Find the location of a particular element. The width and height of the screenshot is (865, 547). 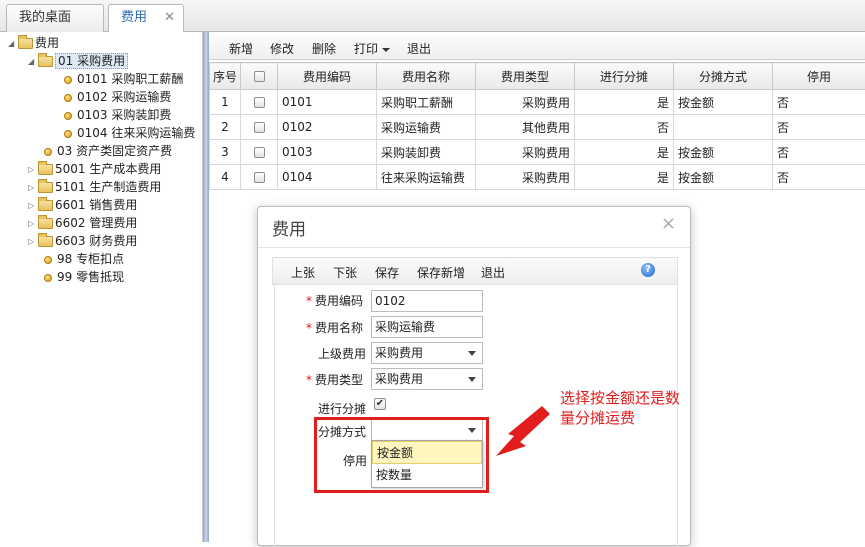

table-row: 2 0102 采购运输费 其他费用 否 否 is located at coordinates (537, 127).